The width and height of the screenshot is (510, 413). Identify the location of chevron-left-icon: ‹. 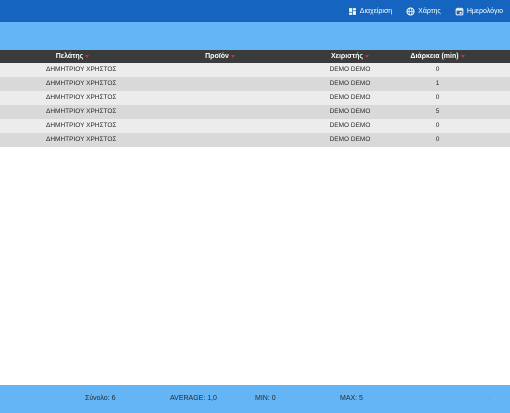
(488, 399).